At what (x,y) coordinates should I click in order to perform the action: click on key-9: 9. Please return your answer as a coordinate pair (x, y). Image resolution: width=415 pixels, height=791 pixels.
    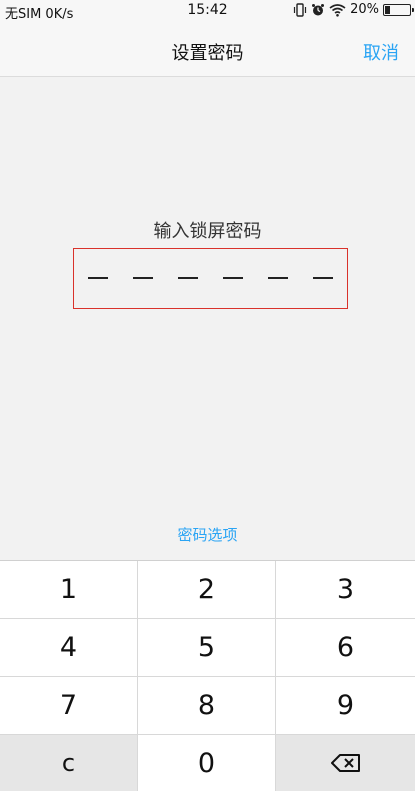
    Looking at the image, I should click on (345, 706).